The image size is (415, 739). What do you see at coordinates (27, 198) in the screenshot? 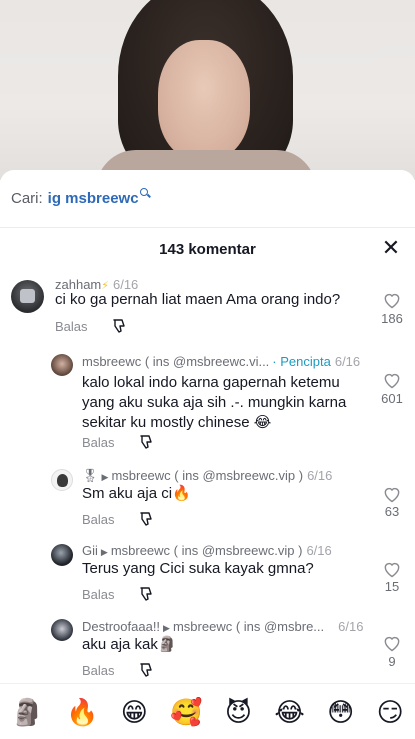
I see `search-prefix: Cari:` at bounding box center [27, 198].